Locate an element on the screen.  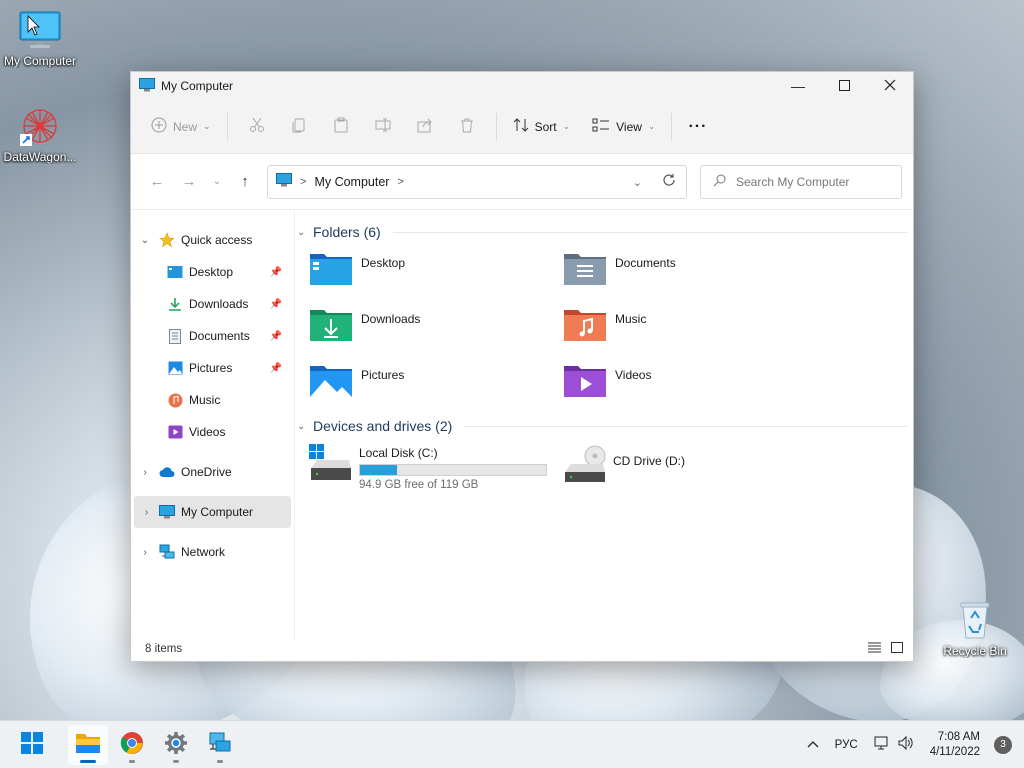
up-button: ↑ is located at coordinates (245, 182).